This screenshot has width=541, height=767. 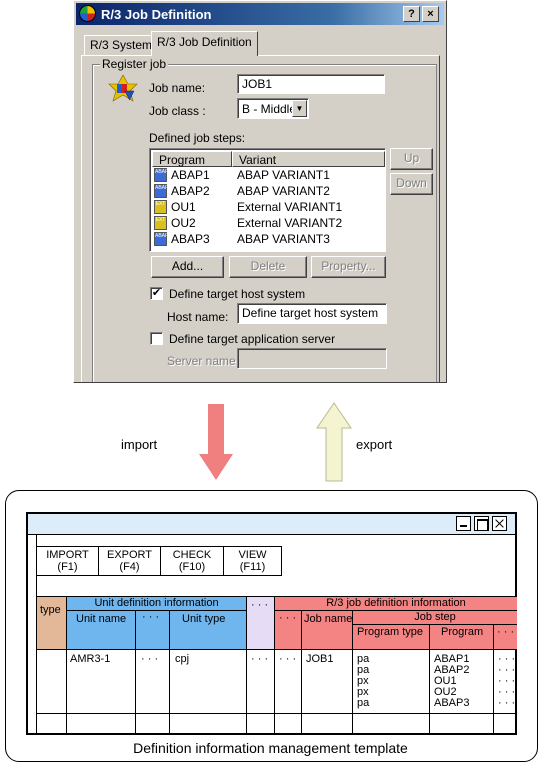 I want to click on unit-name-cell: AMR3-1, so click(x=90, y=659).